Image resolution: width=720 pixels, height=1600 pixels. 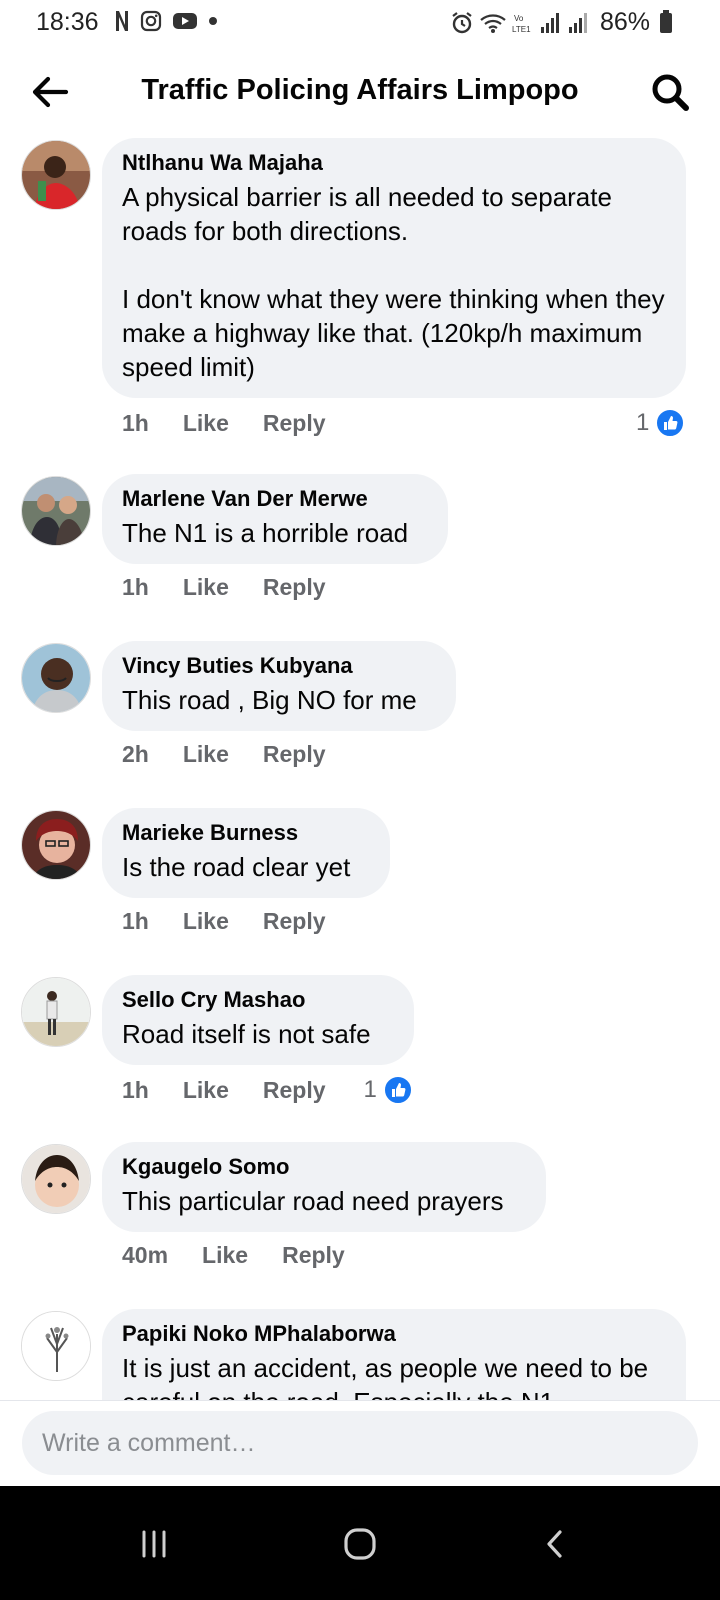 What do you see at coordinates (360, 23) in the screenshot?
I see `status-bar: 18:36 Vo LTE1 86%` at bounding box center [360, 23].